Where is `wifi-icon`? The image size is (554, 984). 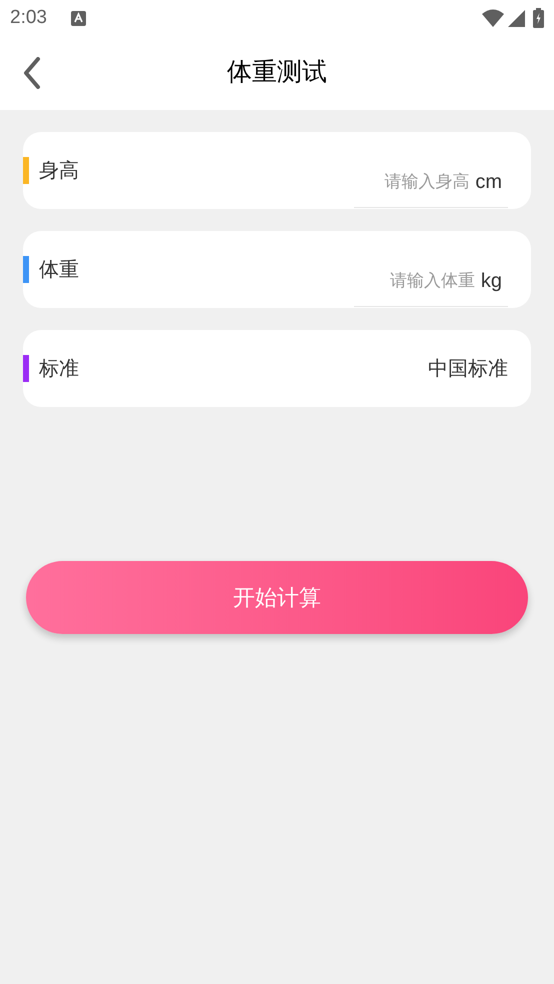
wifi-icon is located at coordinates (493, 18).